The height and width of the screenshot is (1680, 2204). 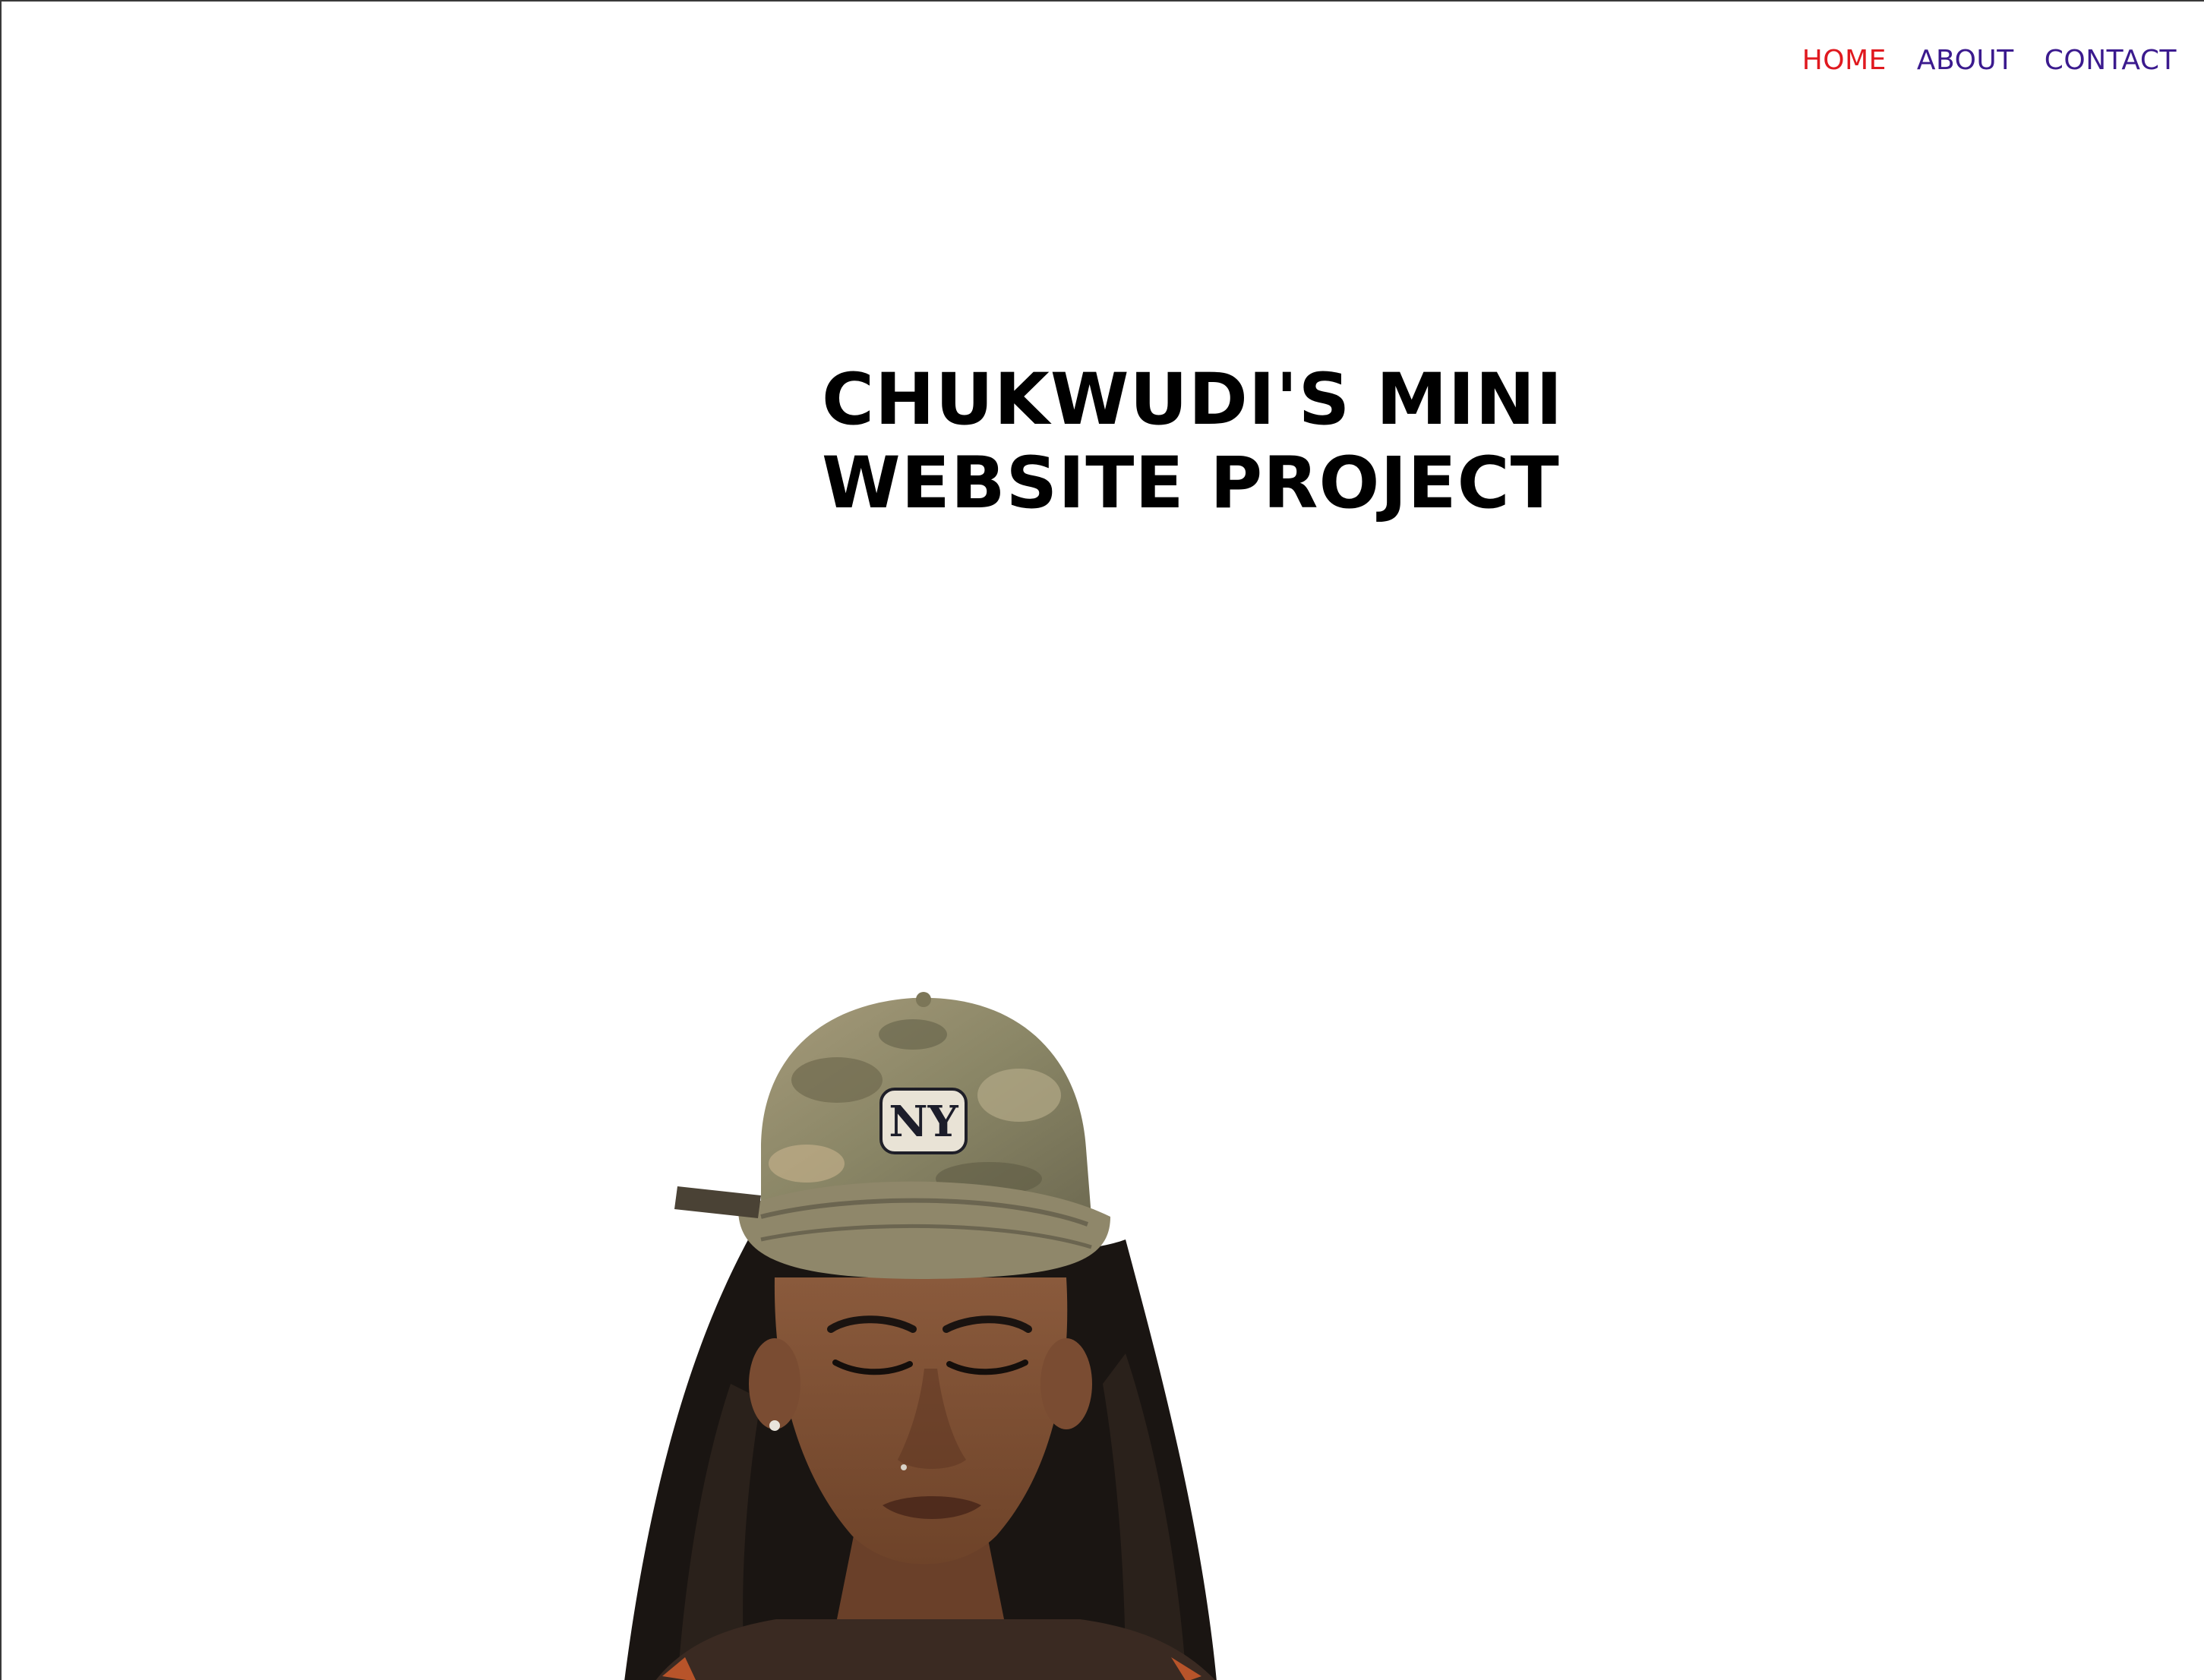 I want to click on nav-contact-link: CONTACT, so click(x=2111, y=61).